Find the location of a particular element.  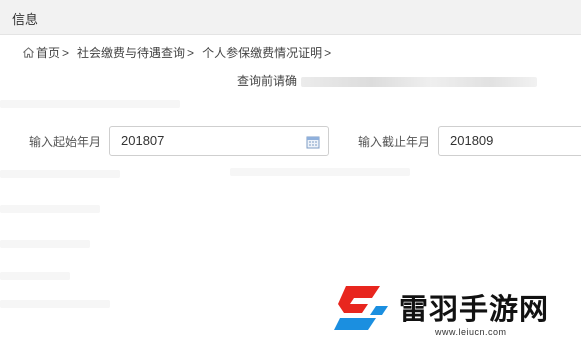

calendar-icon is located at coordinates (313, 142).